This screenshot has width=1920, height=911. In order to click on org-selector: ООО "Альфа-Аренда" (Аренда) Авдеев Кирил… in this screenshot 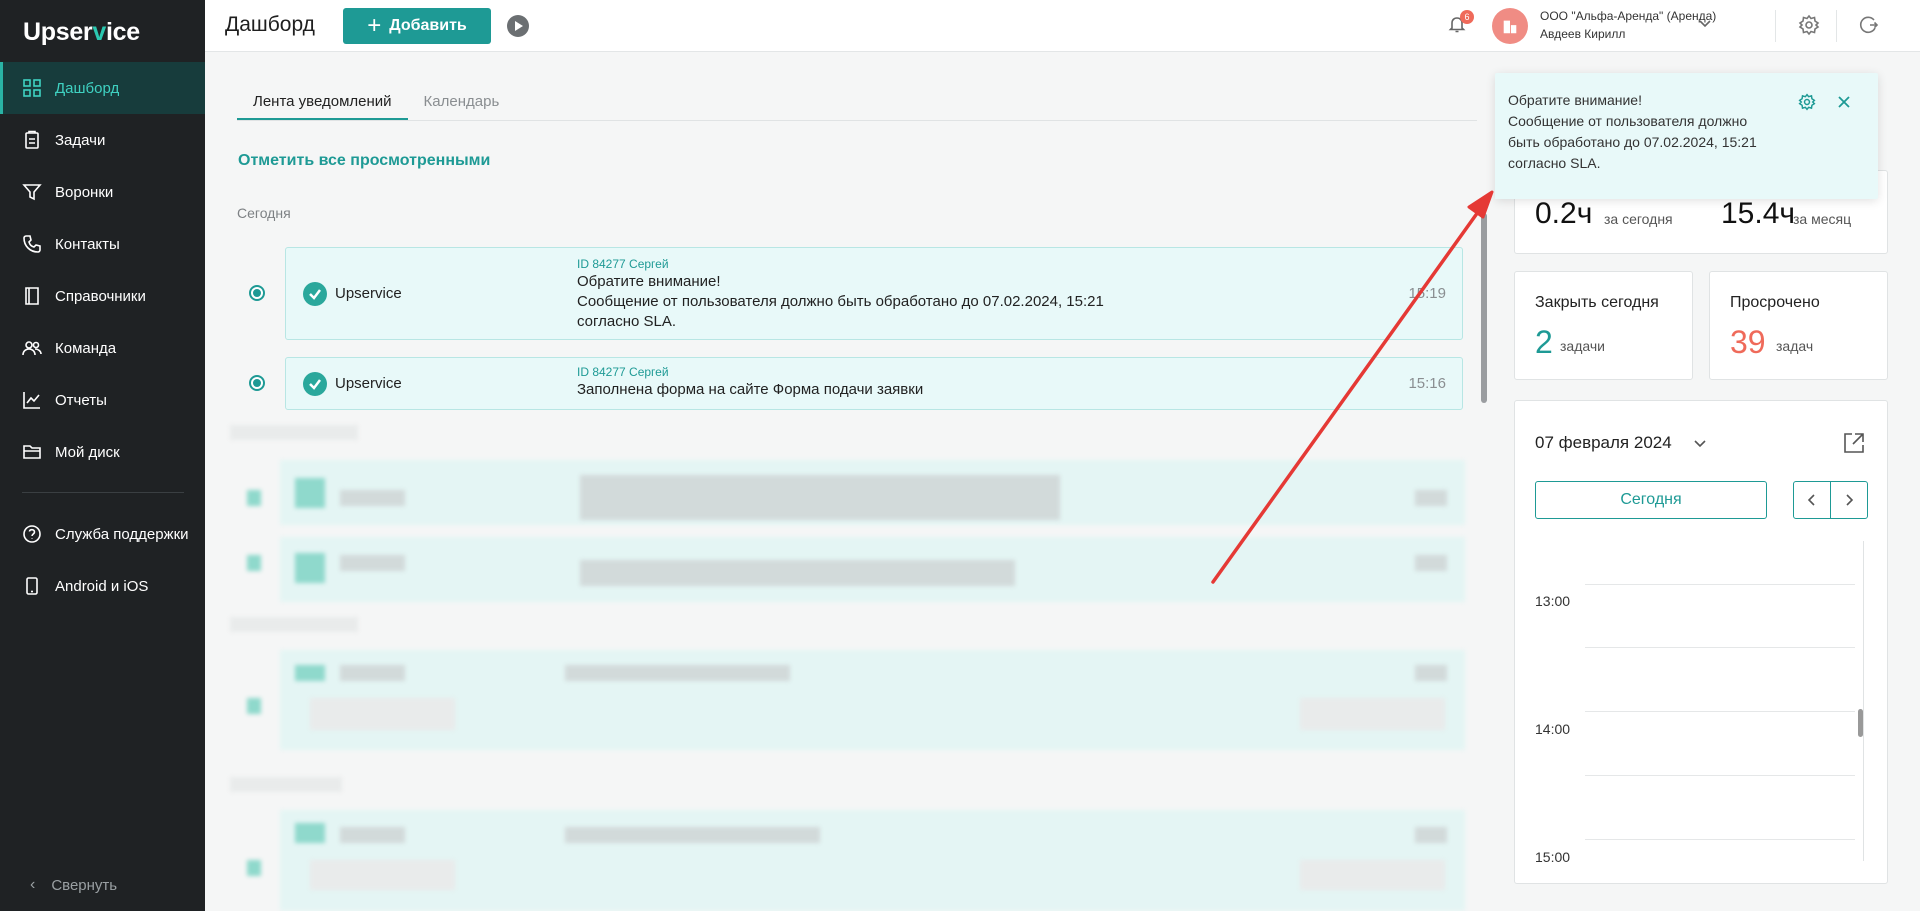, I will do `click(1628, 25)`.